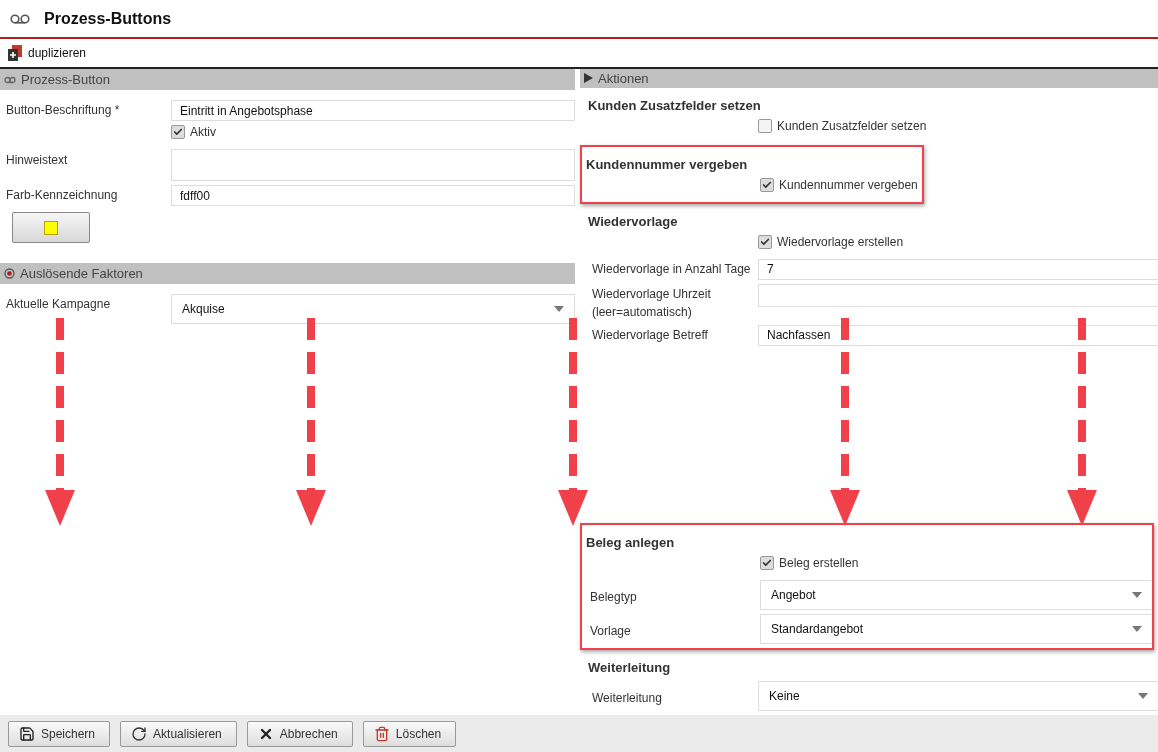 This screenshot has width=1158, height=752. Describe the element at coordinates (58, 304) in the screenshot. I see `field-label: Aktuelle Kampagne` at that location.